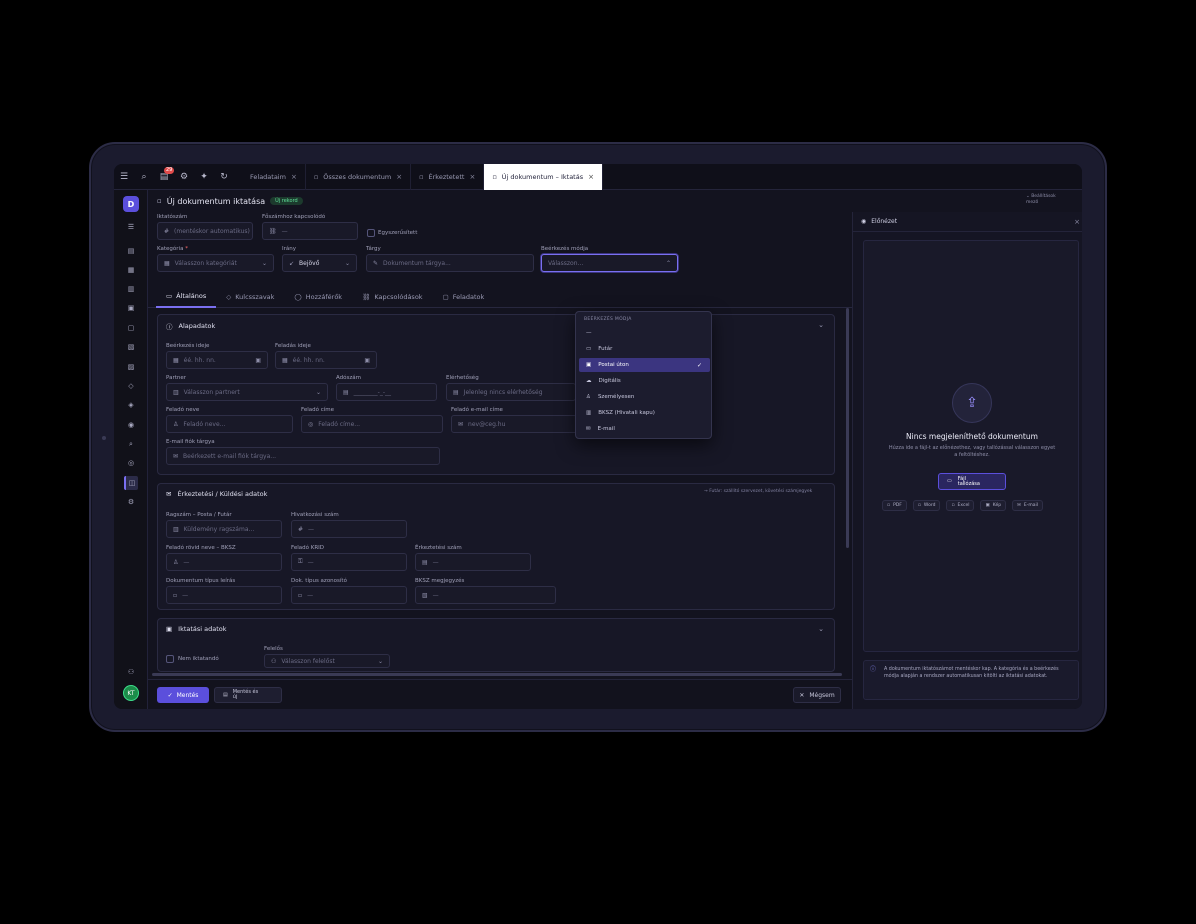 The height and width of the screenshot is (924, 1196). Describe the element at coordinates (319, 263) in the screenshot. I see `irany-select: ↙ Bejövő ⌄` at that location.